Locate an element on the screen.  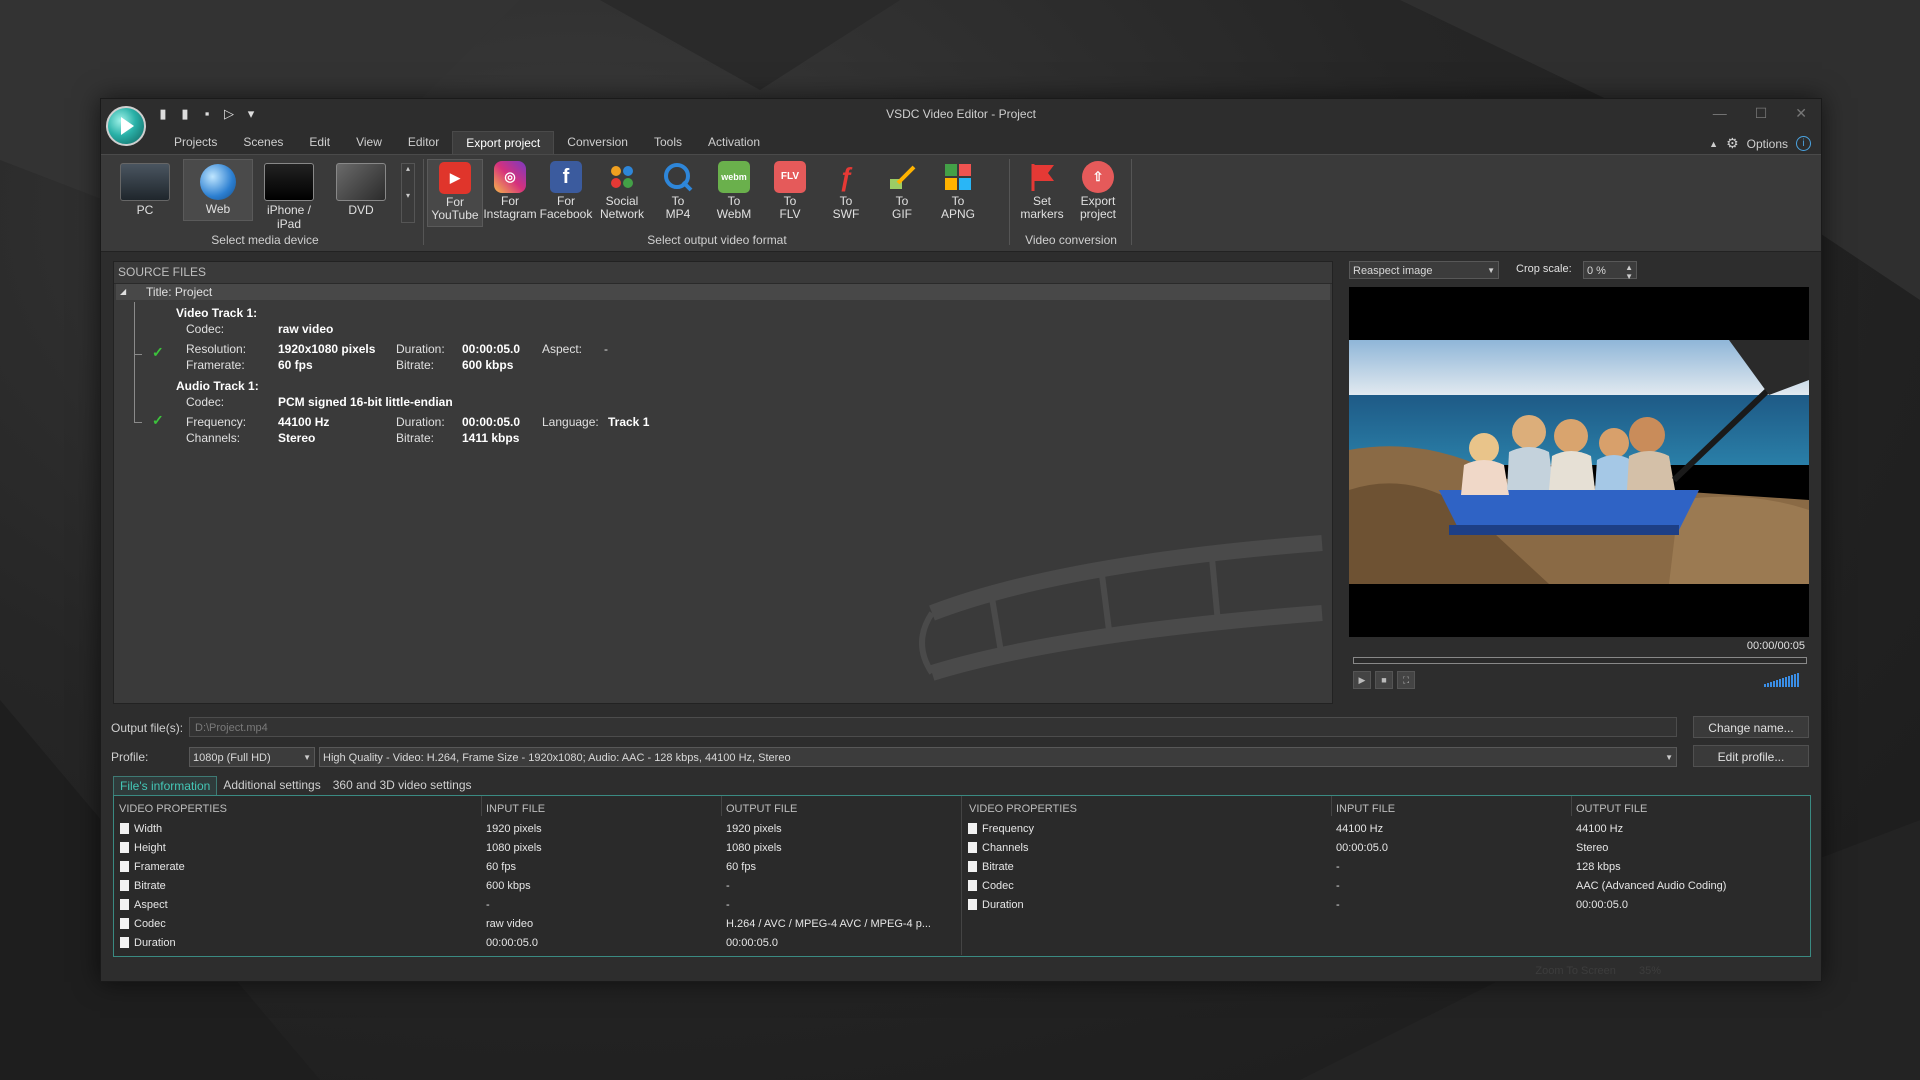
volume-icon is located at coordinates (1781, 680).